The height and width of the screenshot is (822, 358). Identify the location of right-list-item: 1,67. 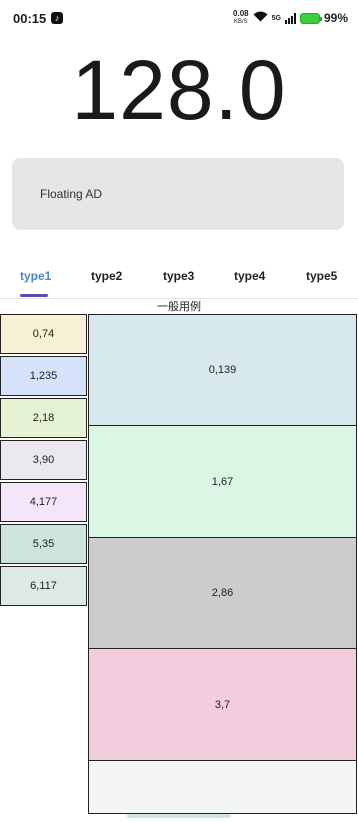
(222, 481).